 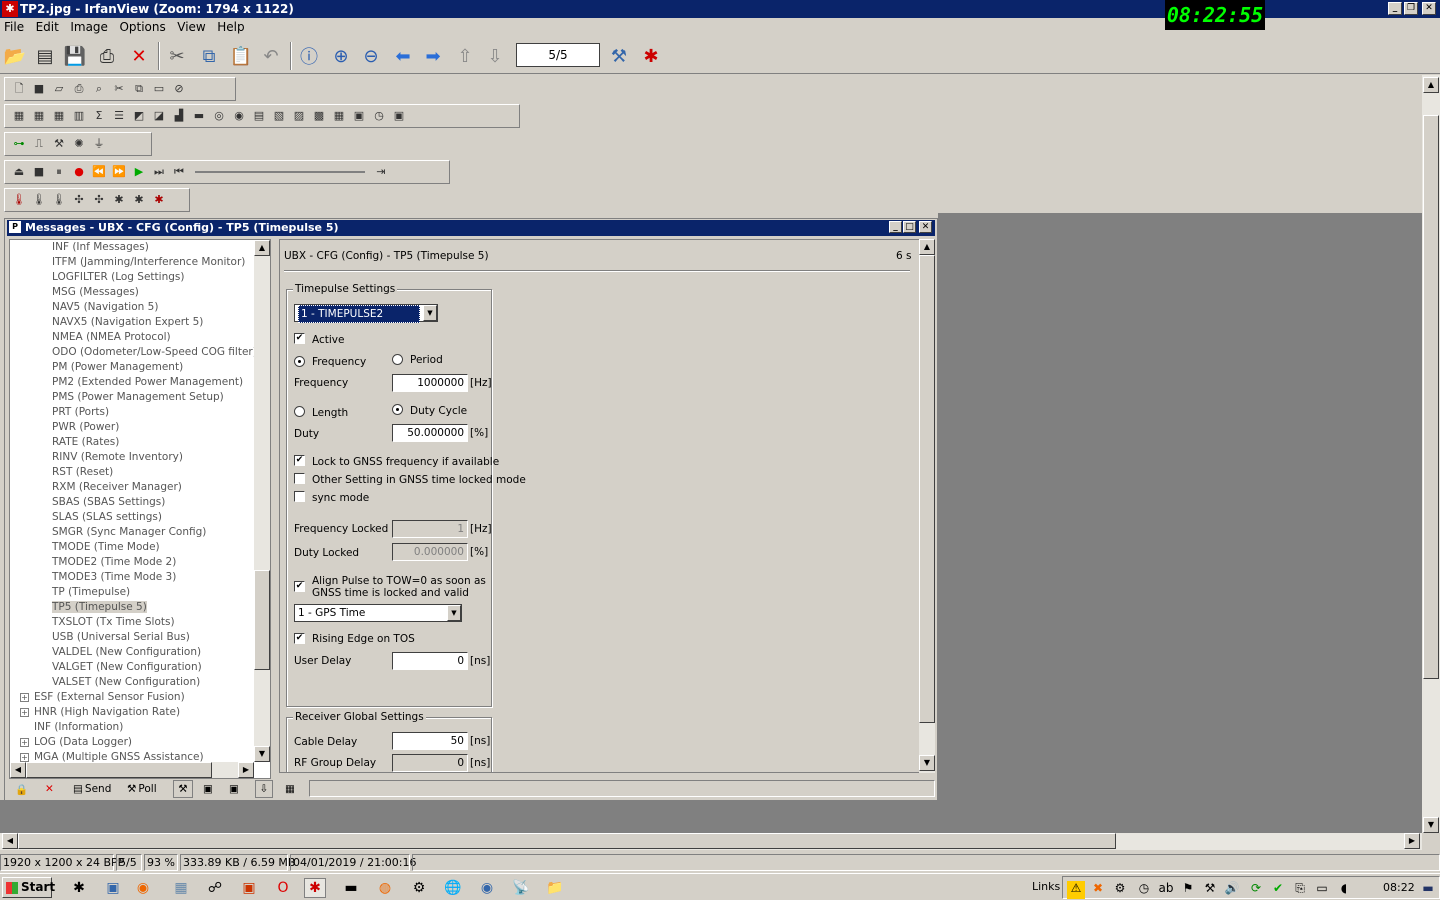 What do you see at coordinates (159, 116) in the screenshot?
I see `graph-icon: ◪` at bounding box center [159, 116].